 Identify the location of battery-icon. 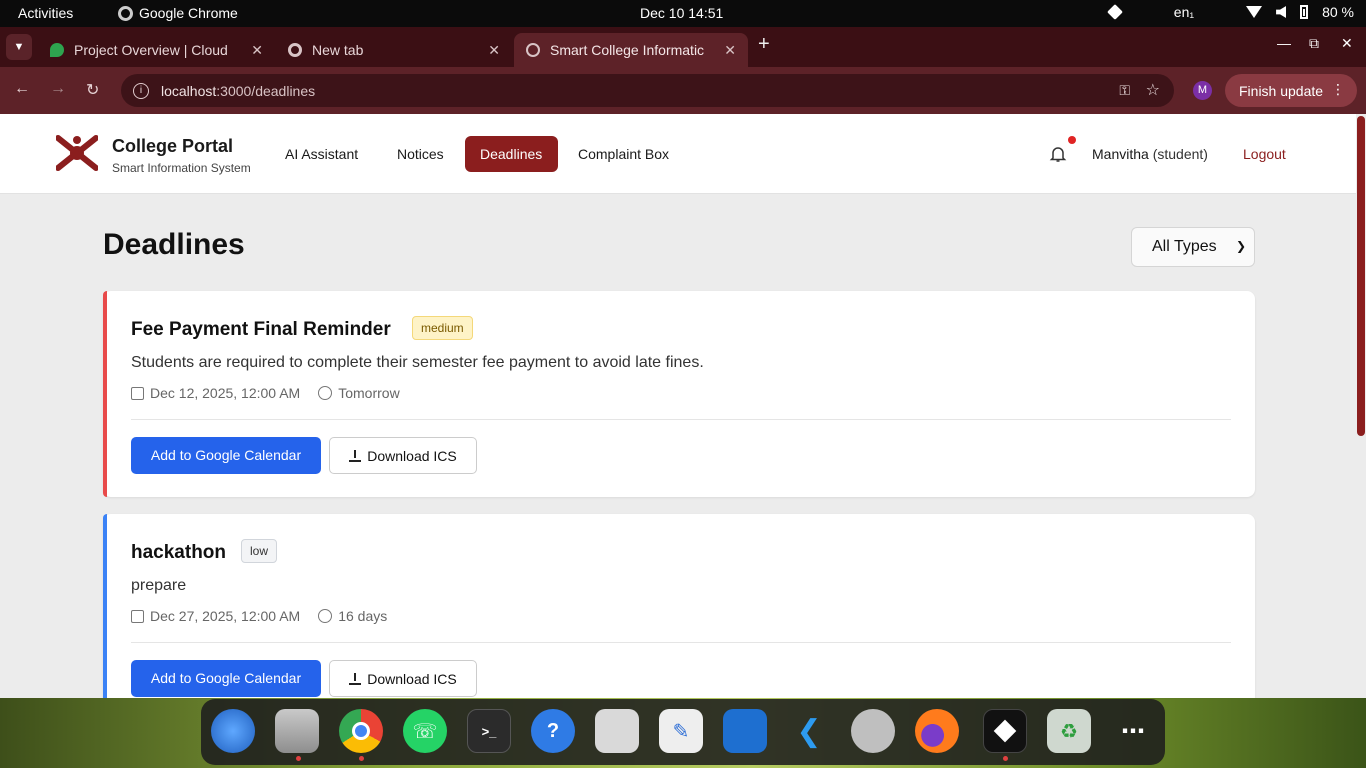
(1304, 12).